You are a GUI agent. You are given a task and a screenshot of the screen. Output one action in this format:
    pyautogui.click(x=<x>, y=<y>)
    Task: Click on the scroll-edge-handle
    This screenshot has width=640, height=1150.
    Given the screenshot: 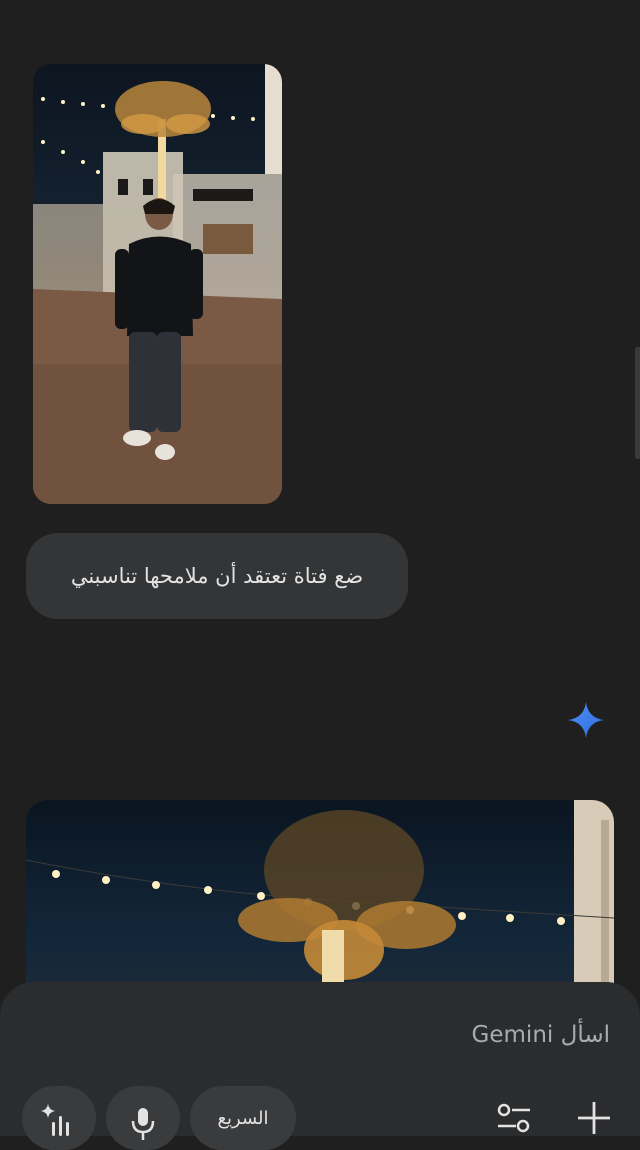 What is the action you would take?
    pyautogui.click(x=637, y=403)
    